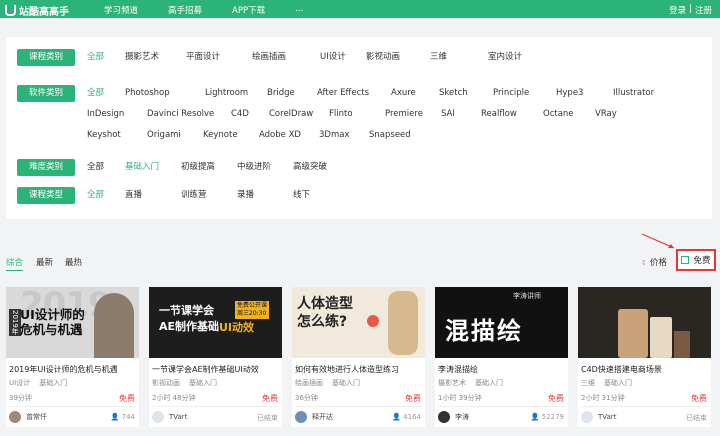 The height and width of the screenshot is (436, 720). Describe the element at coordinates (461, 116) in the screenshot. I see `filter-option: SAI` at that location.